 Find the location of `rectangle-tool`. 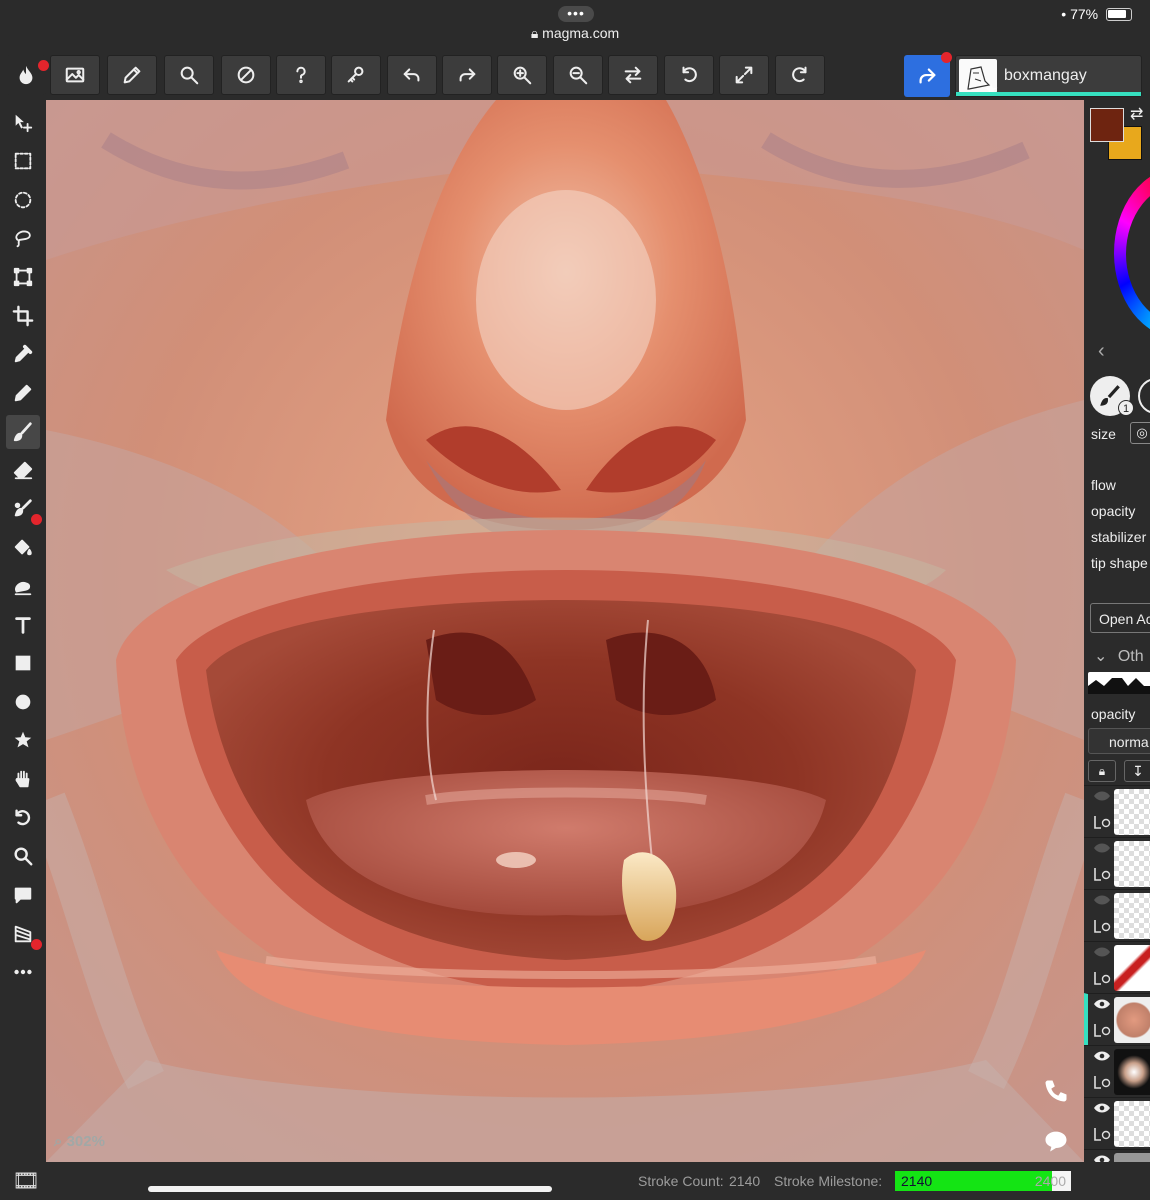

rectangle-tool is located at coordinates (23, 663).